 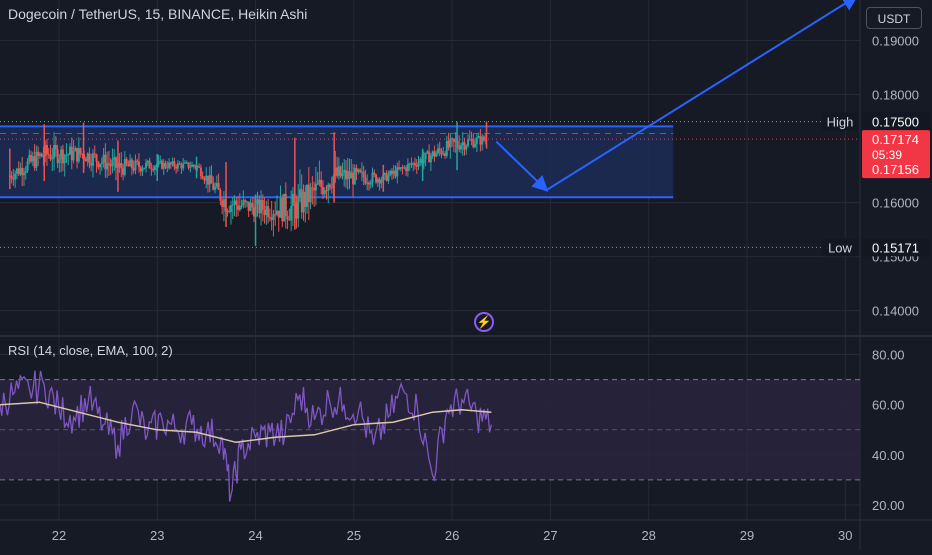 What do you see at coordinates (747, 535) in the screenshot?
I see `x-tick-label: 29` at bounding box center [747, 535].